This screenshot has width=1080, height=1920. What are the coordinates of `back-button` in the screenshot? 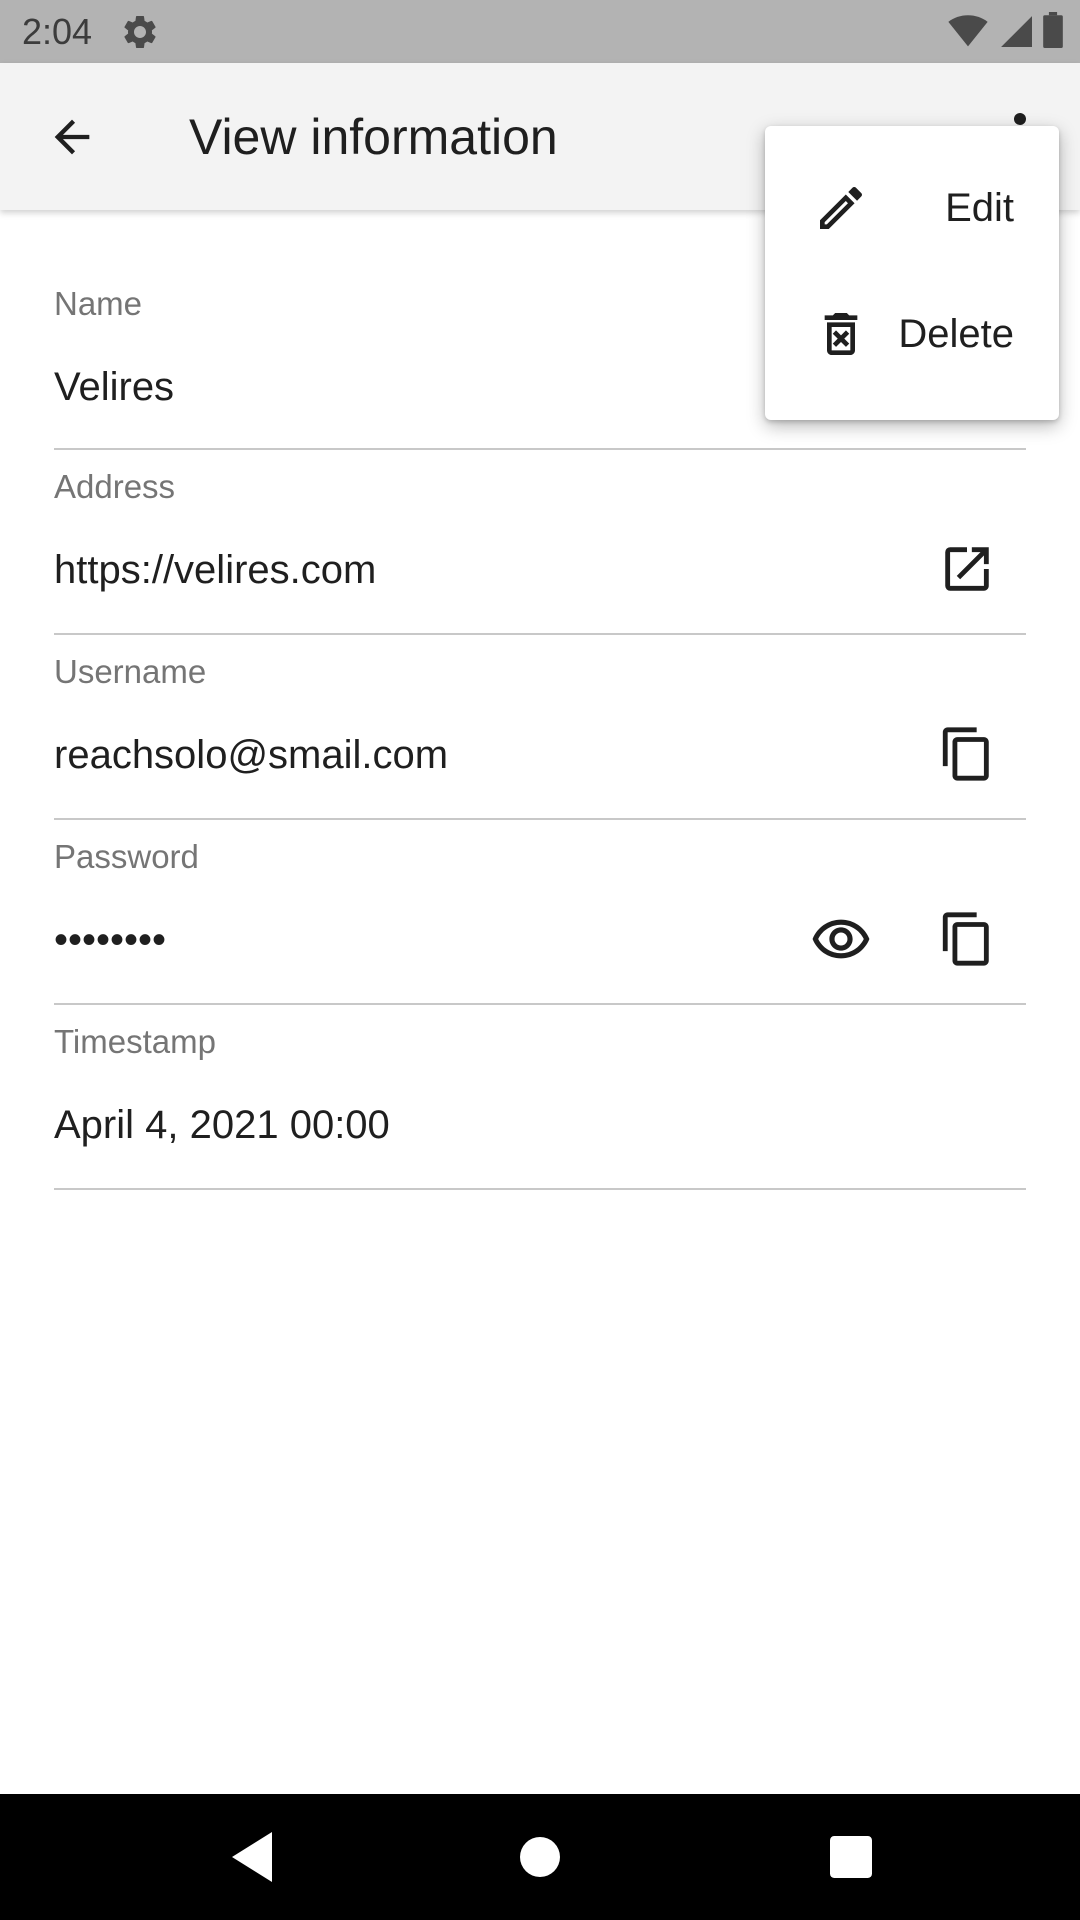 It's located at (72, 137).